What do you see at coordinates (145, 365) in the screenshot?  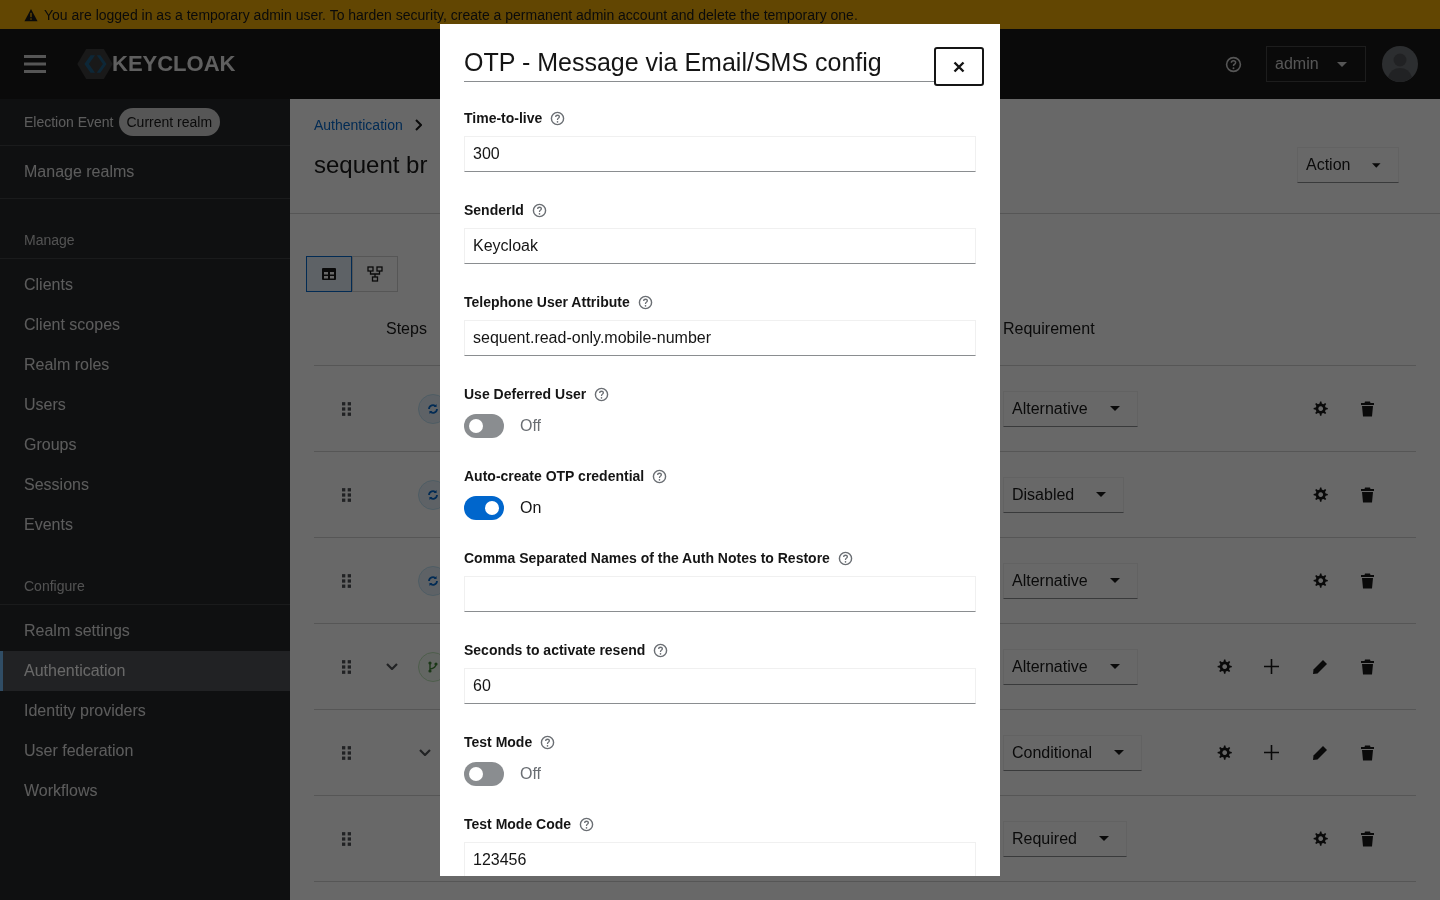 I see `nav-item: Realm roles` at bounding box center [145, 365].